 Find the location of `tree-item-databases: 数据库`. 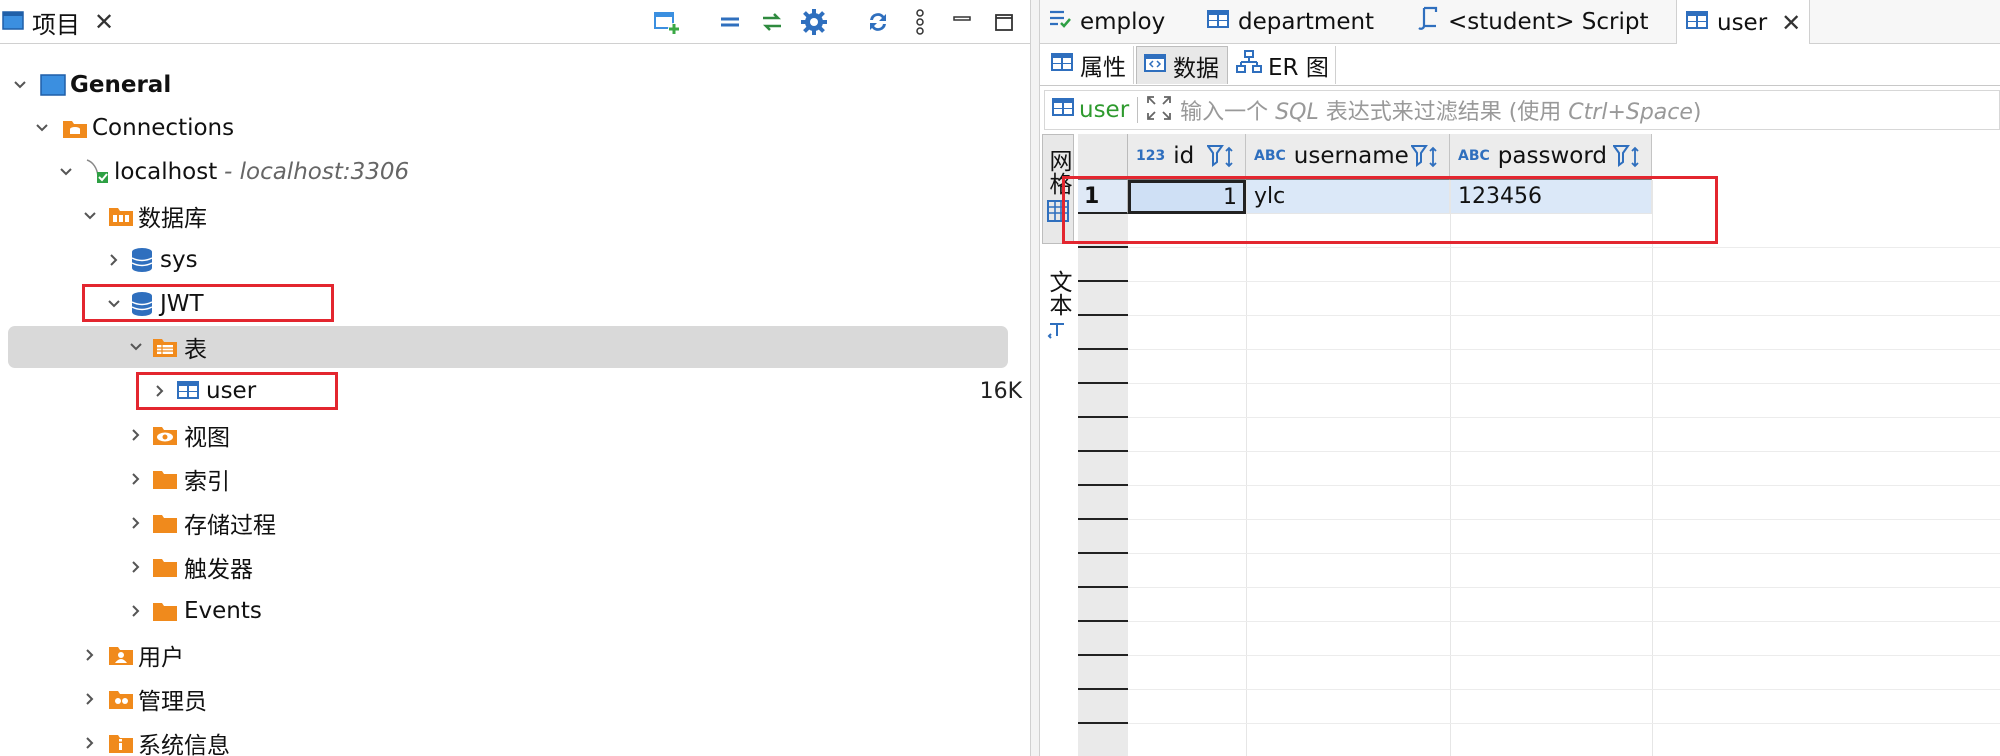

tree-item-databases: 数据库 is located at coordinates (515, 216).